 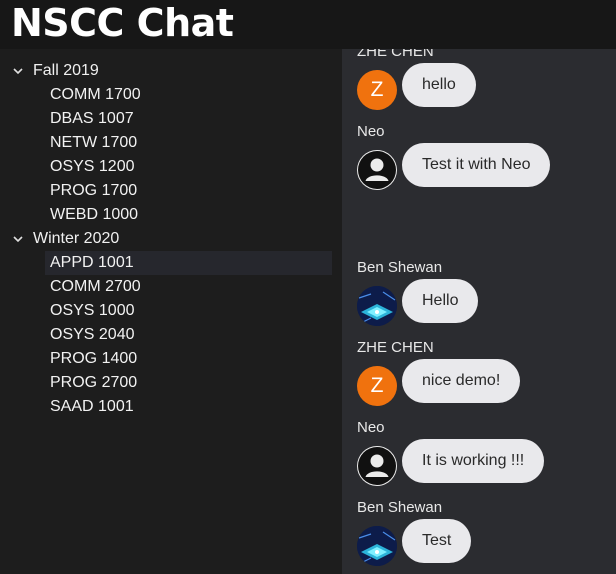 What do you see at coordinates (188, 191) in the screenshot?
I see `course-prog-1700: PROG 1700` at bounding box center [188, 191].